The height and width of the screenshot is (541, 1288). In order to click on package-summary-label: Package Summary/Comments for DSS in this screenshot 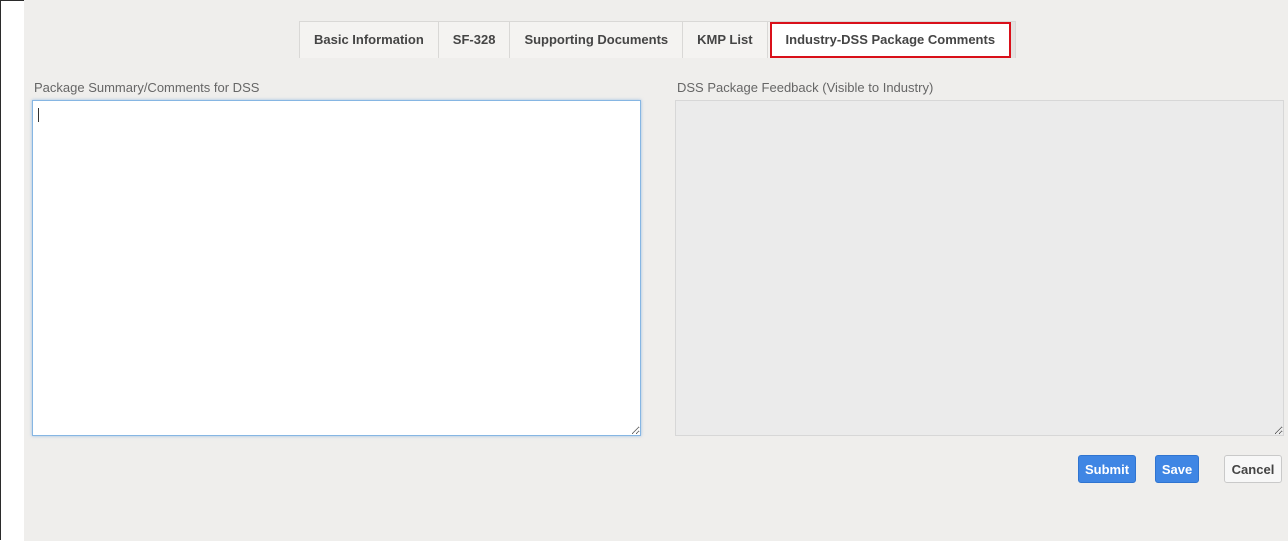, I will do `click(147, 87)`.